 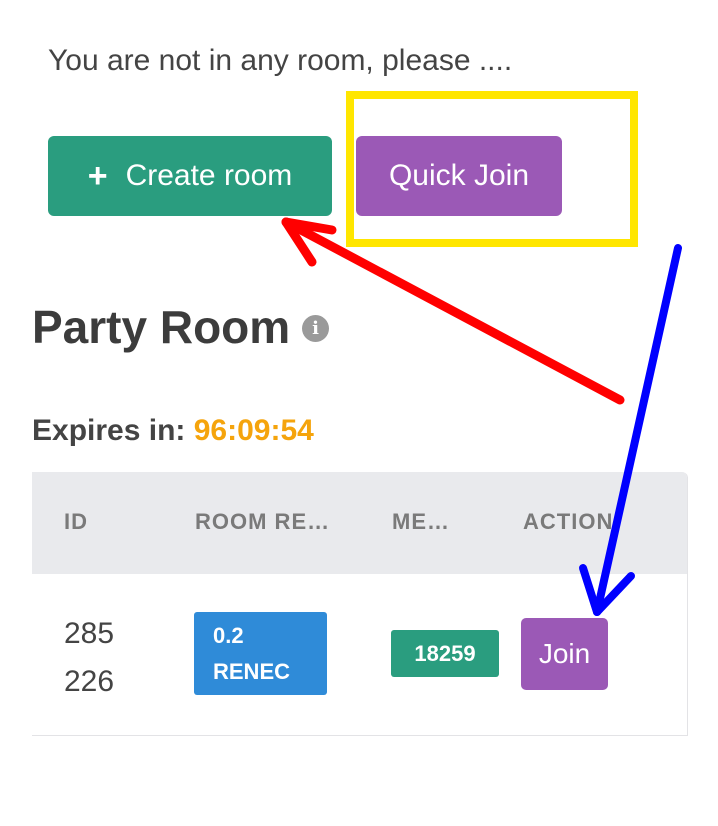 What do you see at coordinates (568, 522) in the screenshot?
I see `column-header-action: ACTION` at bounding box center [568, 522].